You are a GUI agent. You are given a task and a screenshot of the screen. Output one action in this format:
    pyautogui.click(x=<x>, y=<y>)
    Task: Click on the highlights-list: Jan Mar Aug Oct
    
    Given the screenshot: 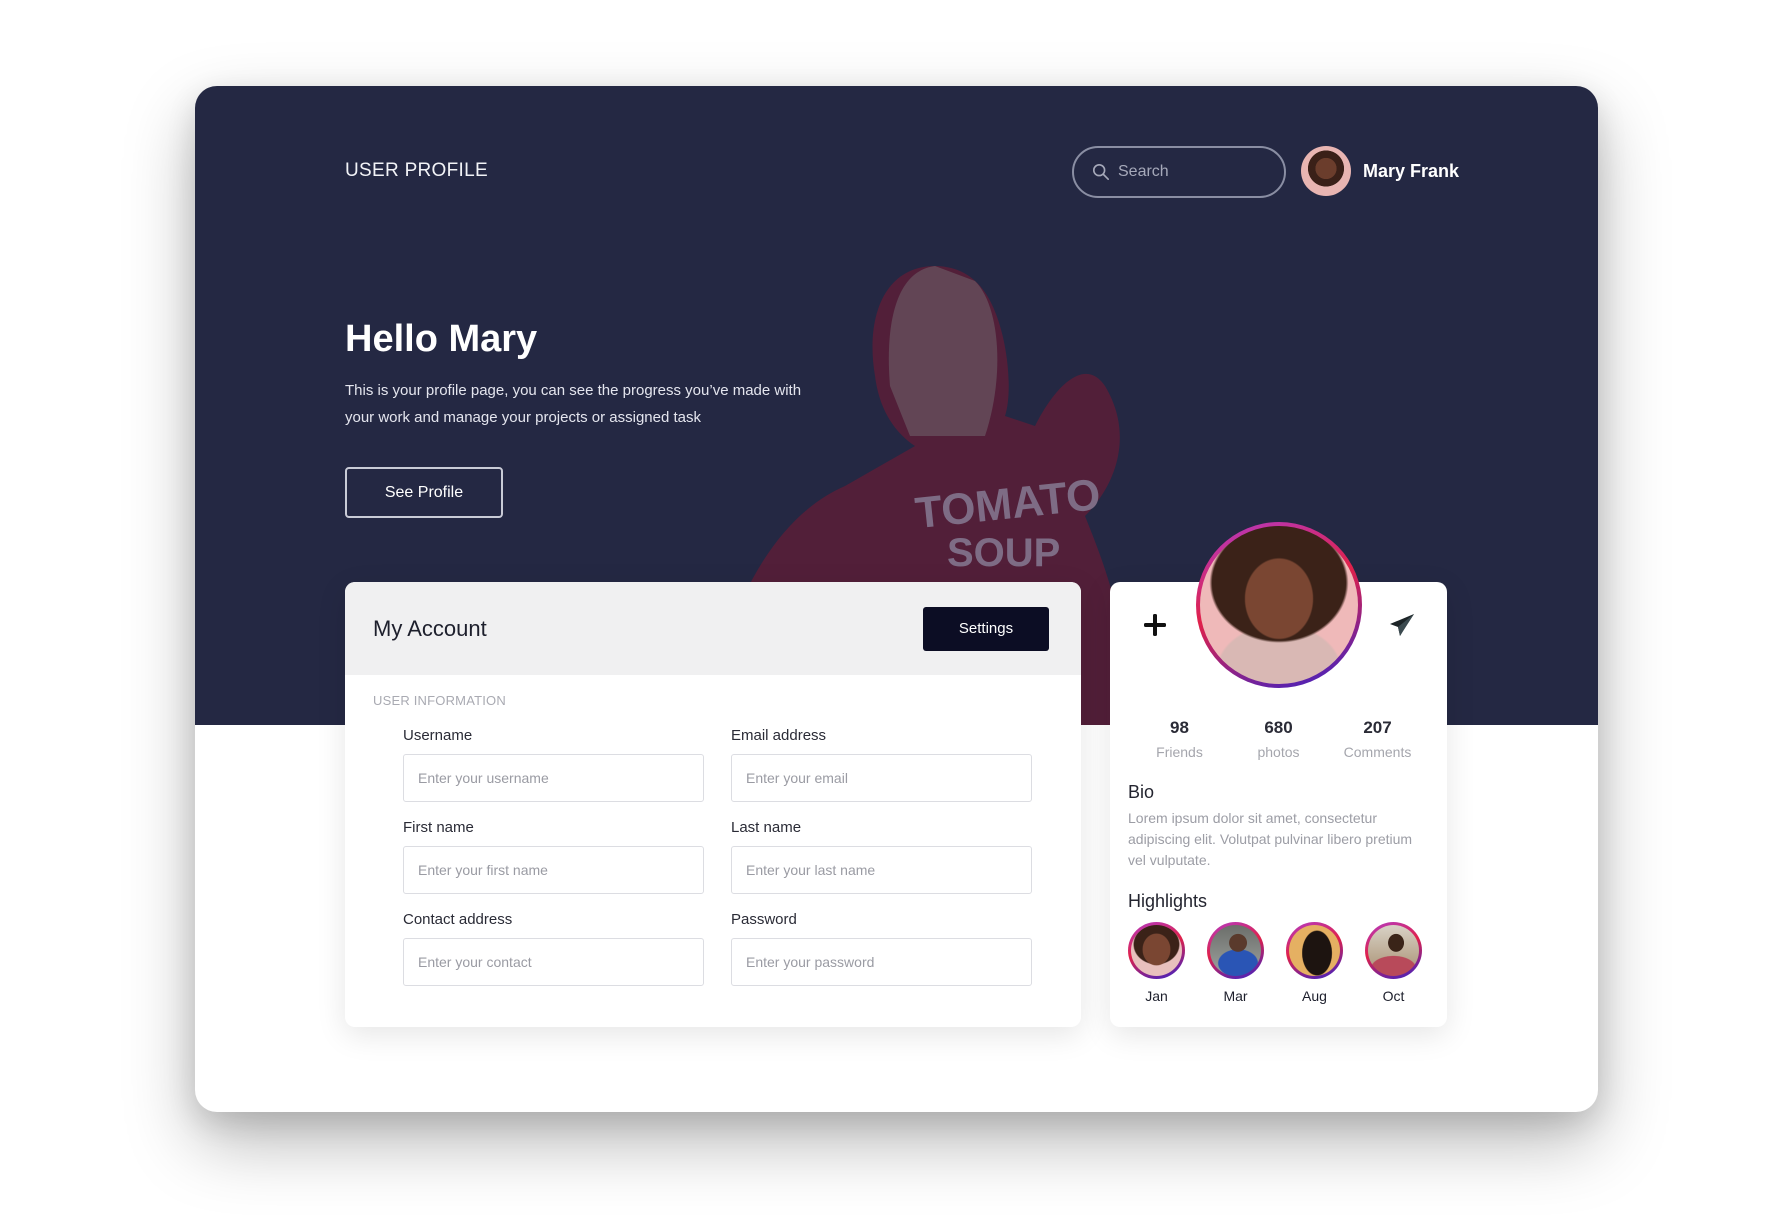 What is the action you would take?
    pyautogui.click(x=1275, y=963)
    